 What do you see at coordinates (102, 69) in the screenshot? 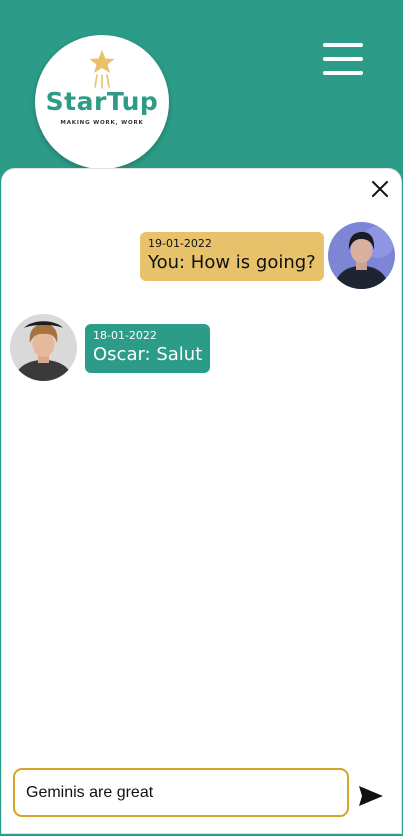
I see `star-icon` at bounding box center [102, 69].